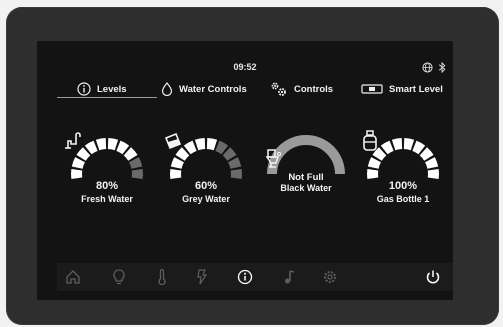  Describe the element at coordinates (416, 89) in the screenshot. I see `tab-label: Smart Level` at that location.